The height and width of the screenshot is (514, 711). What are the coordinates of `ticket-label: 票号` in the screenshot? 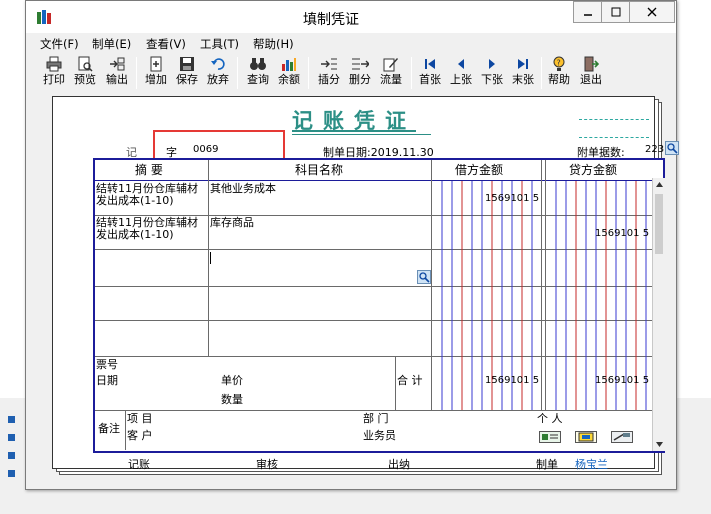 It's located at (107, 364).